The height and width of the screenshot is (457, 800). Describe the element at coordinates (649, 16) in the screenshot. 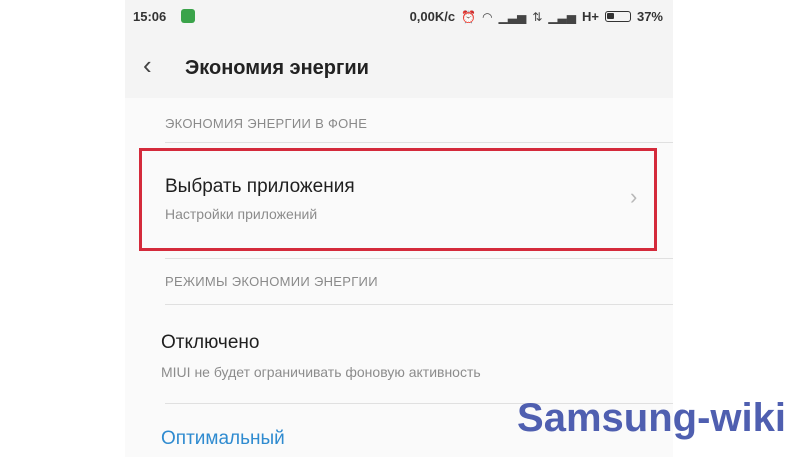

I see `battery-percent: 37%` at that location.